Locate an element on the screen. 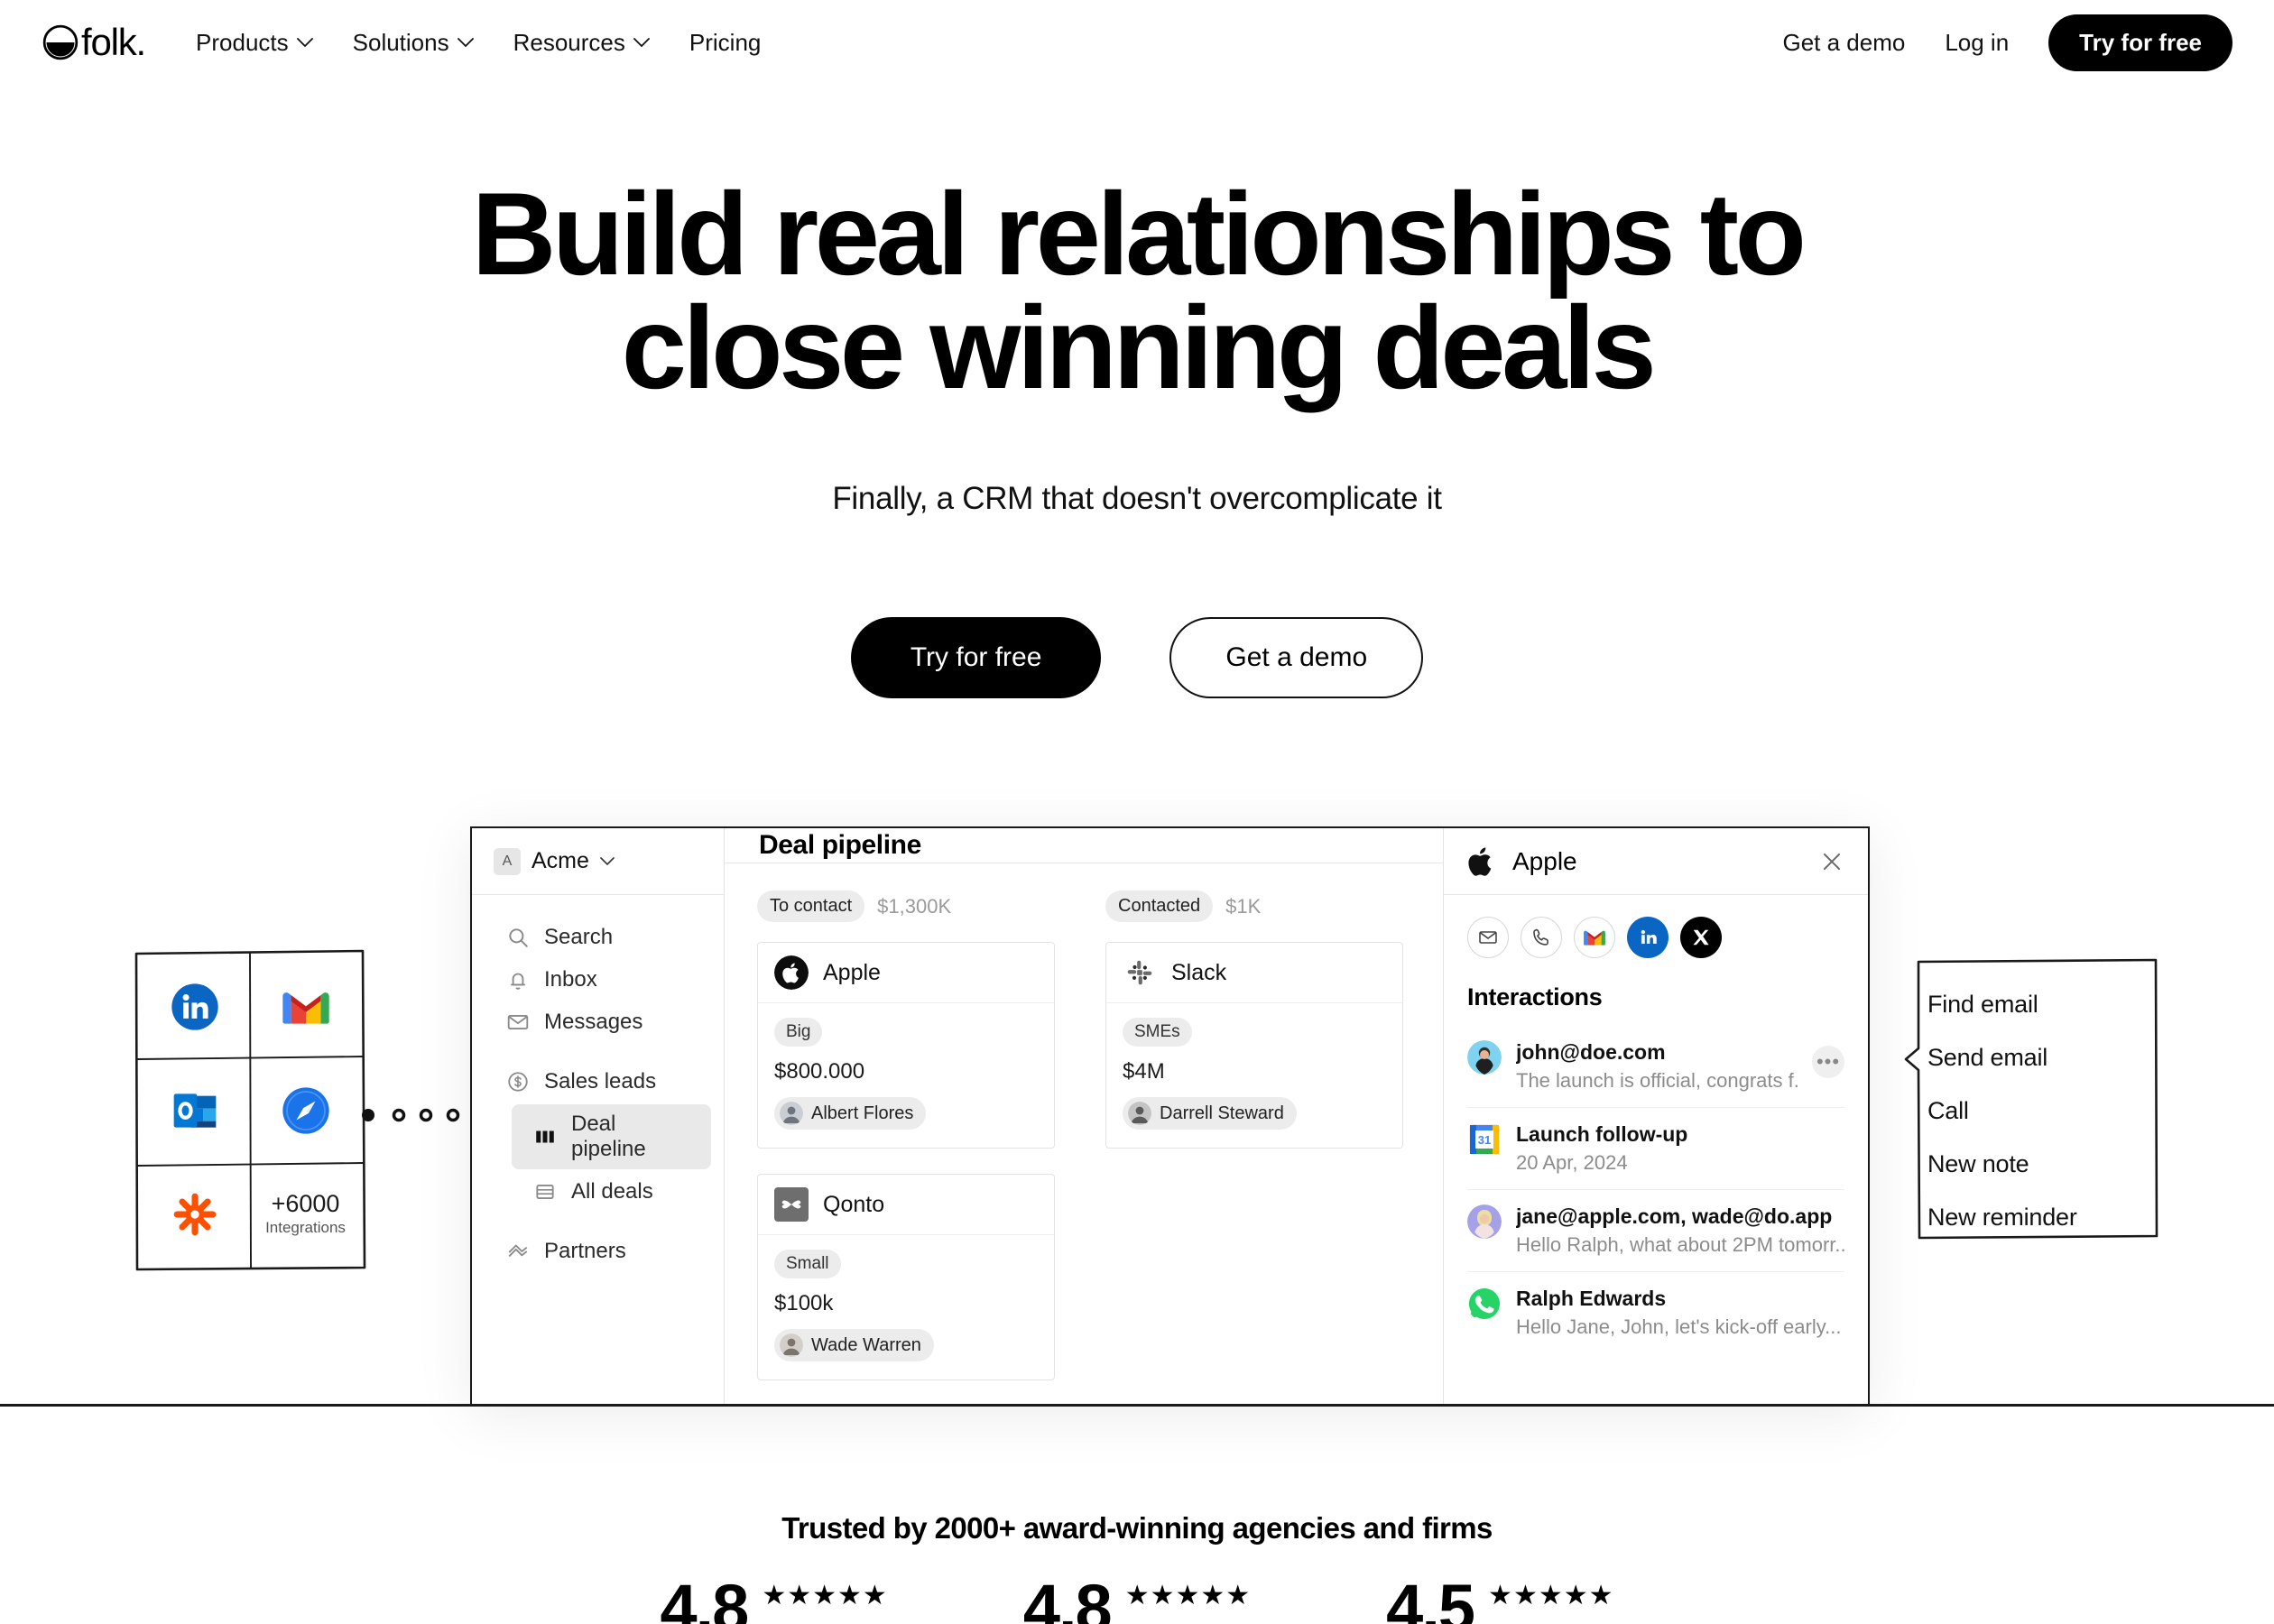 The image size is (2274, 1624). qonto-logo is located at coordinates (791, 1205).